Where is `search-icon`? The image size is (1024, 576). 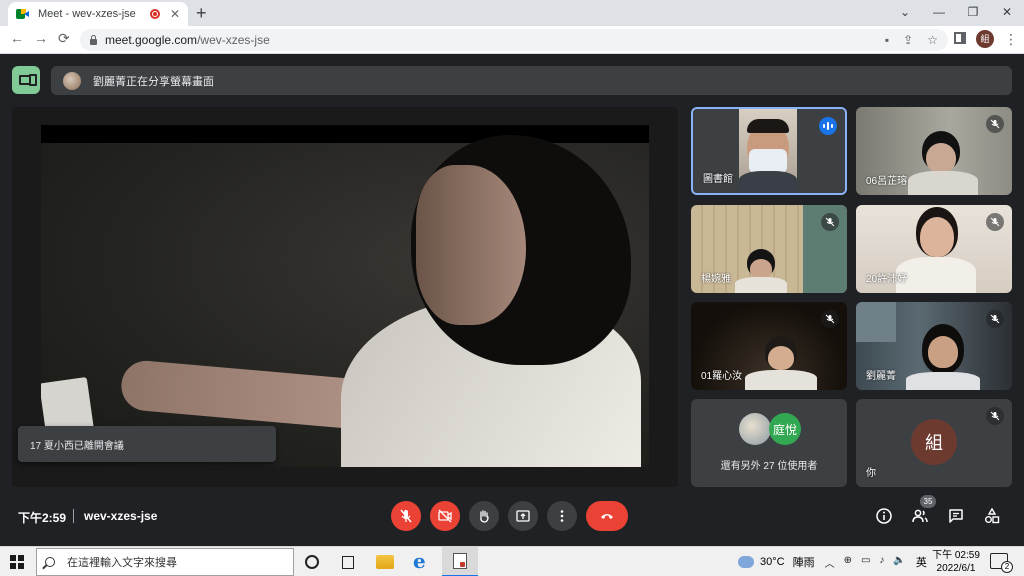 search-icon is located at coordinates (50, 562).